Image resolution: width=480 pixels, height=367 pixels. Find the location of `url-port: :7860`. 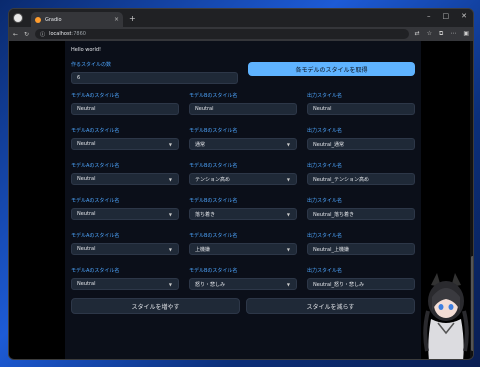

url-port: :7860 is located at coordinates (78, 34).